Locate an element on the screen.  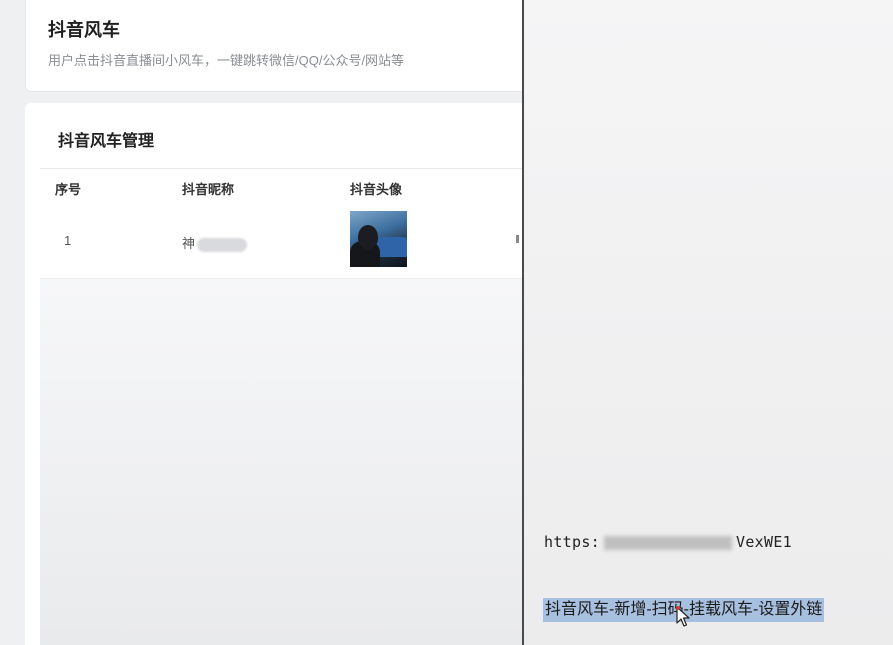
column-header-index: 序号 is located at coordinates (68, 189).